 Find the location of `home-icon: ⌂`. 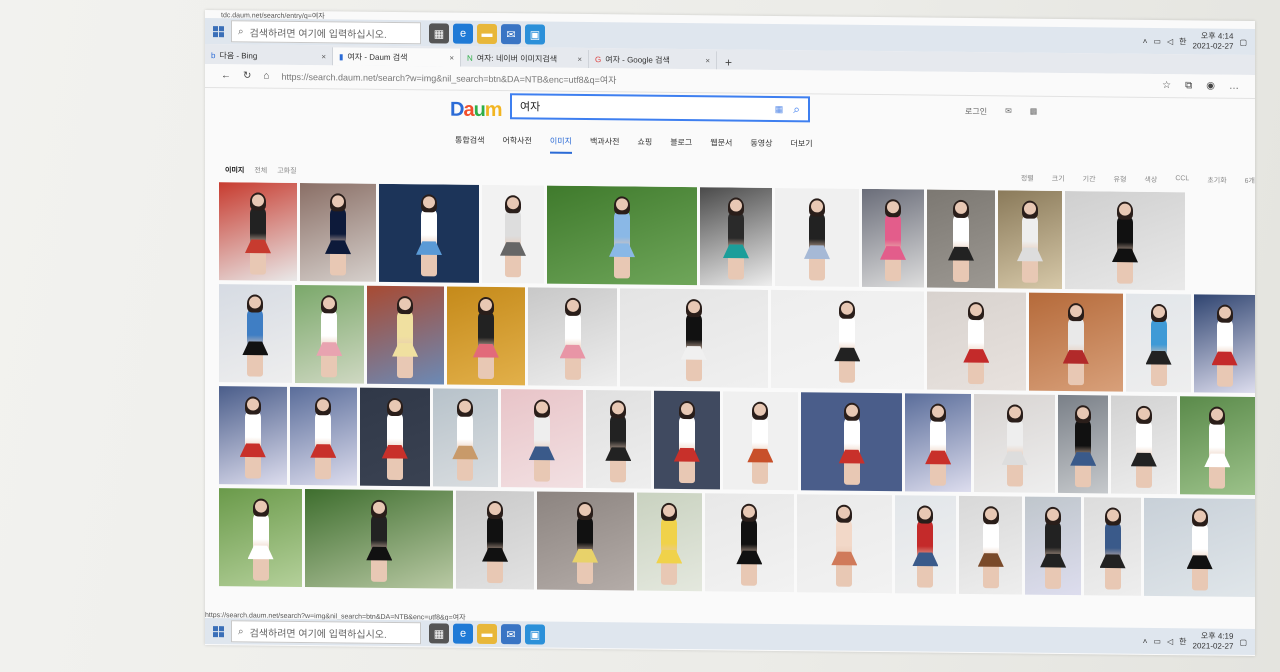

home-icon: ⌂ is located at coordinates (266, 76).